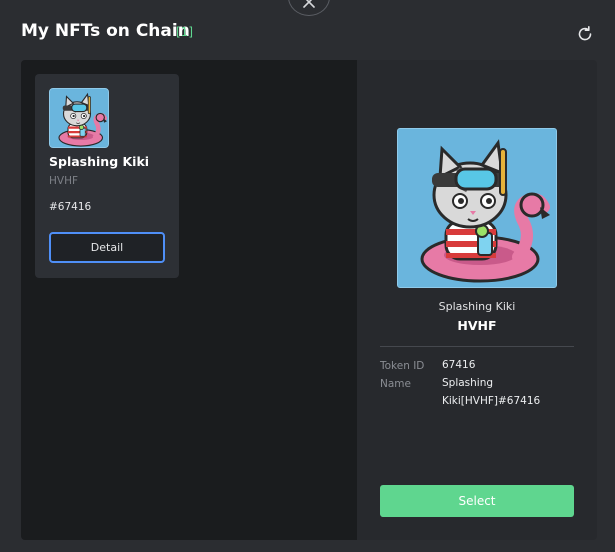  Describe the element at coordinates (459, 365) in the screenshot. I see `token-id-value: 67416` at that location.